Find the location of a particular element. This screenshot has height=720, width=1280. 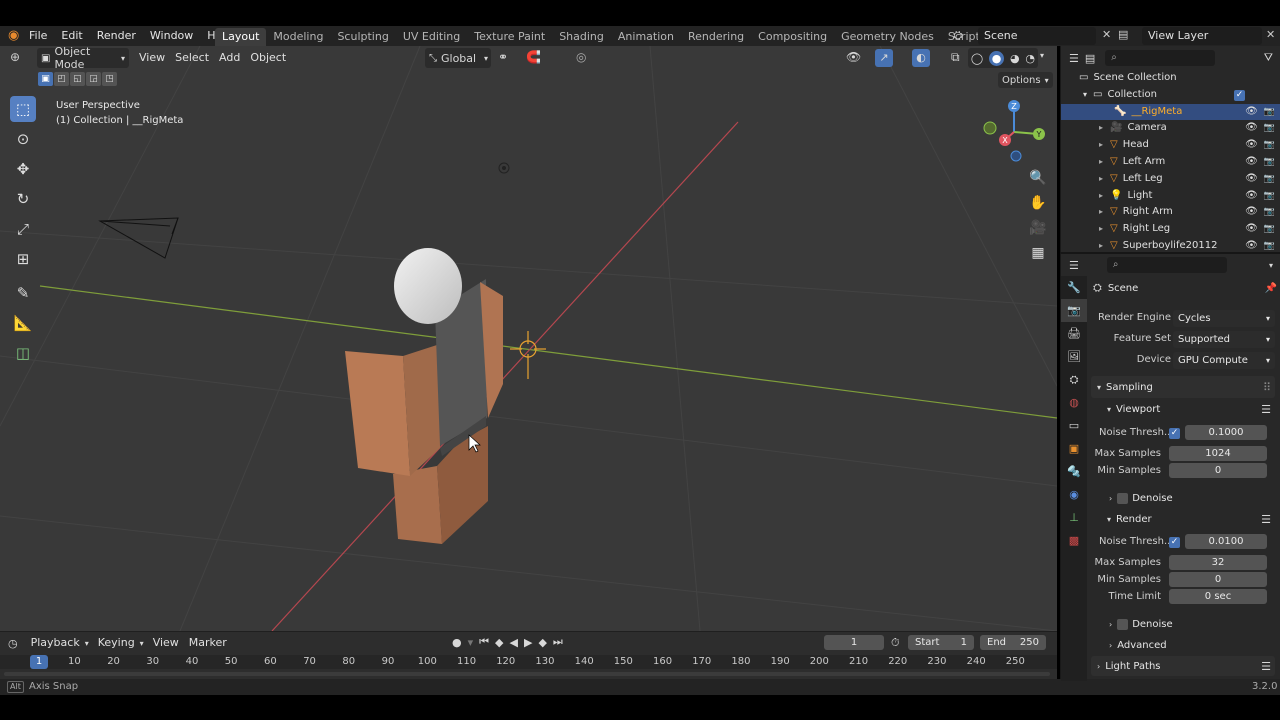

play-reverse-icon: ◀ is located at coordinates (514, 642).